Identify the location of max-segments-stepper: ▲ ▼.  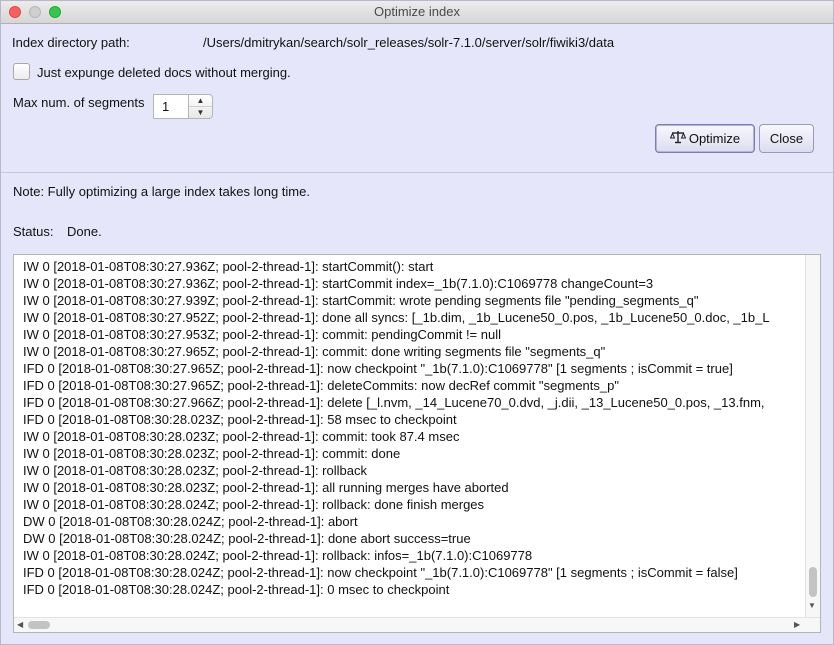
(200, 106).